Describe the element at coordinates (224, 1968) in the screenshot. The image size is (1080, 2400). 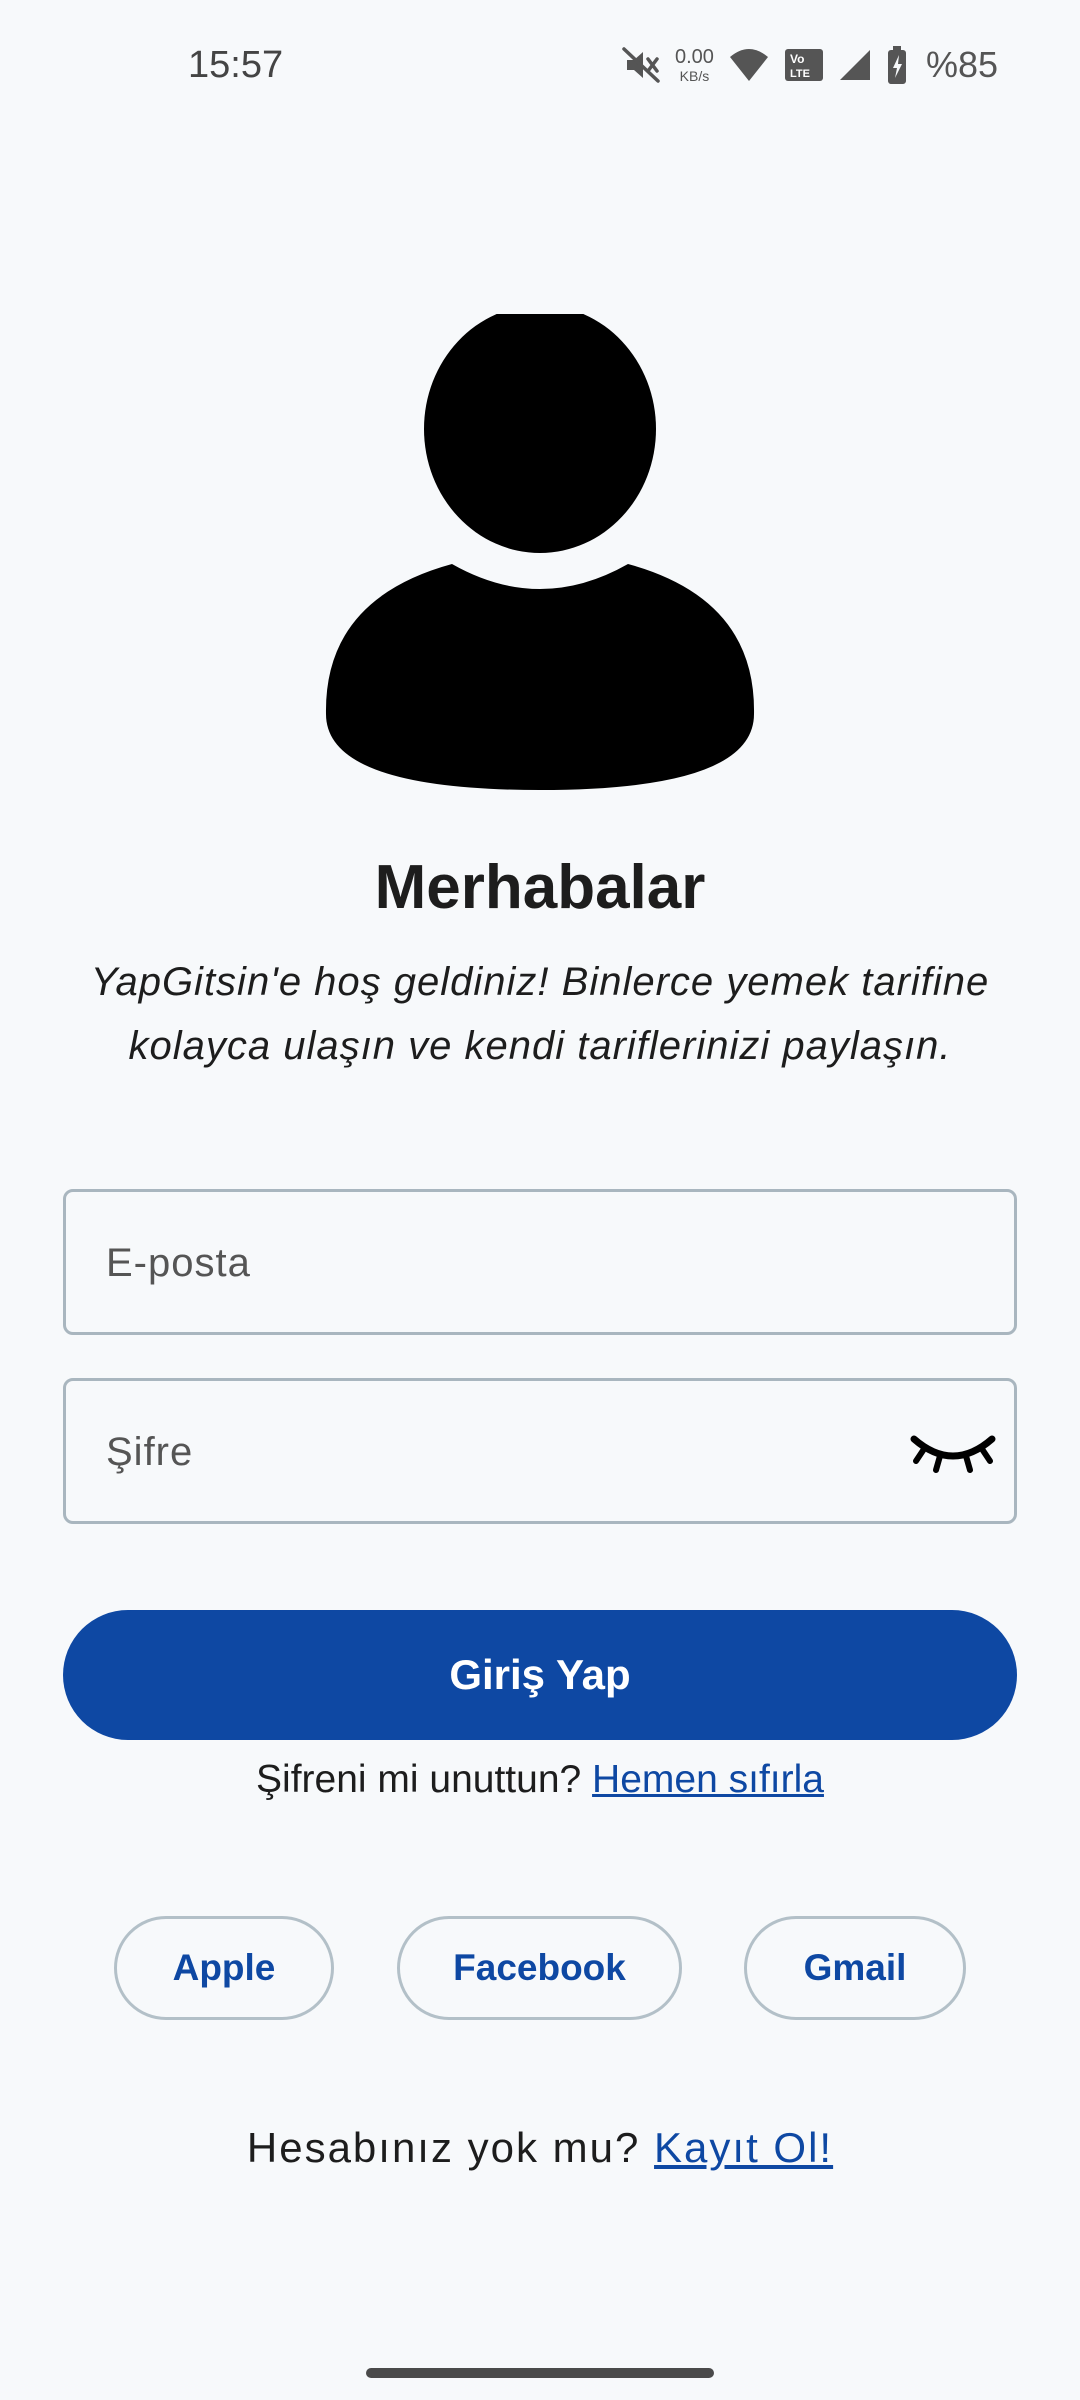
I see `apple-login-button: Apple` at that location.